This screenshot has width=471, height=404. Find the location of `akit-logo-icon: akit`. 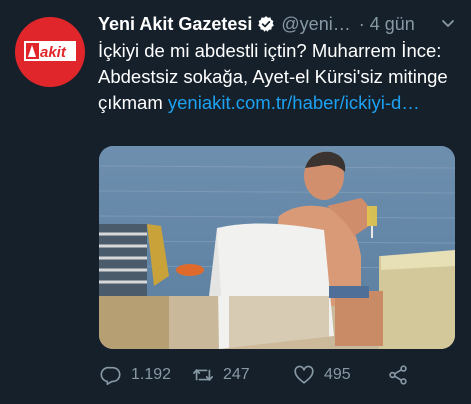

akit-logo-icon: akit is located at coordinates (50, 51).